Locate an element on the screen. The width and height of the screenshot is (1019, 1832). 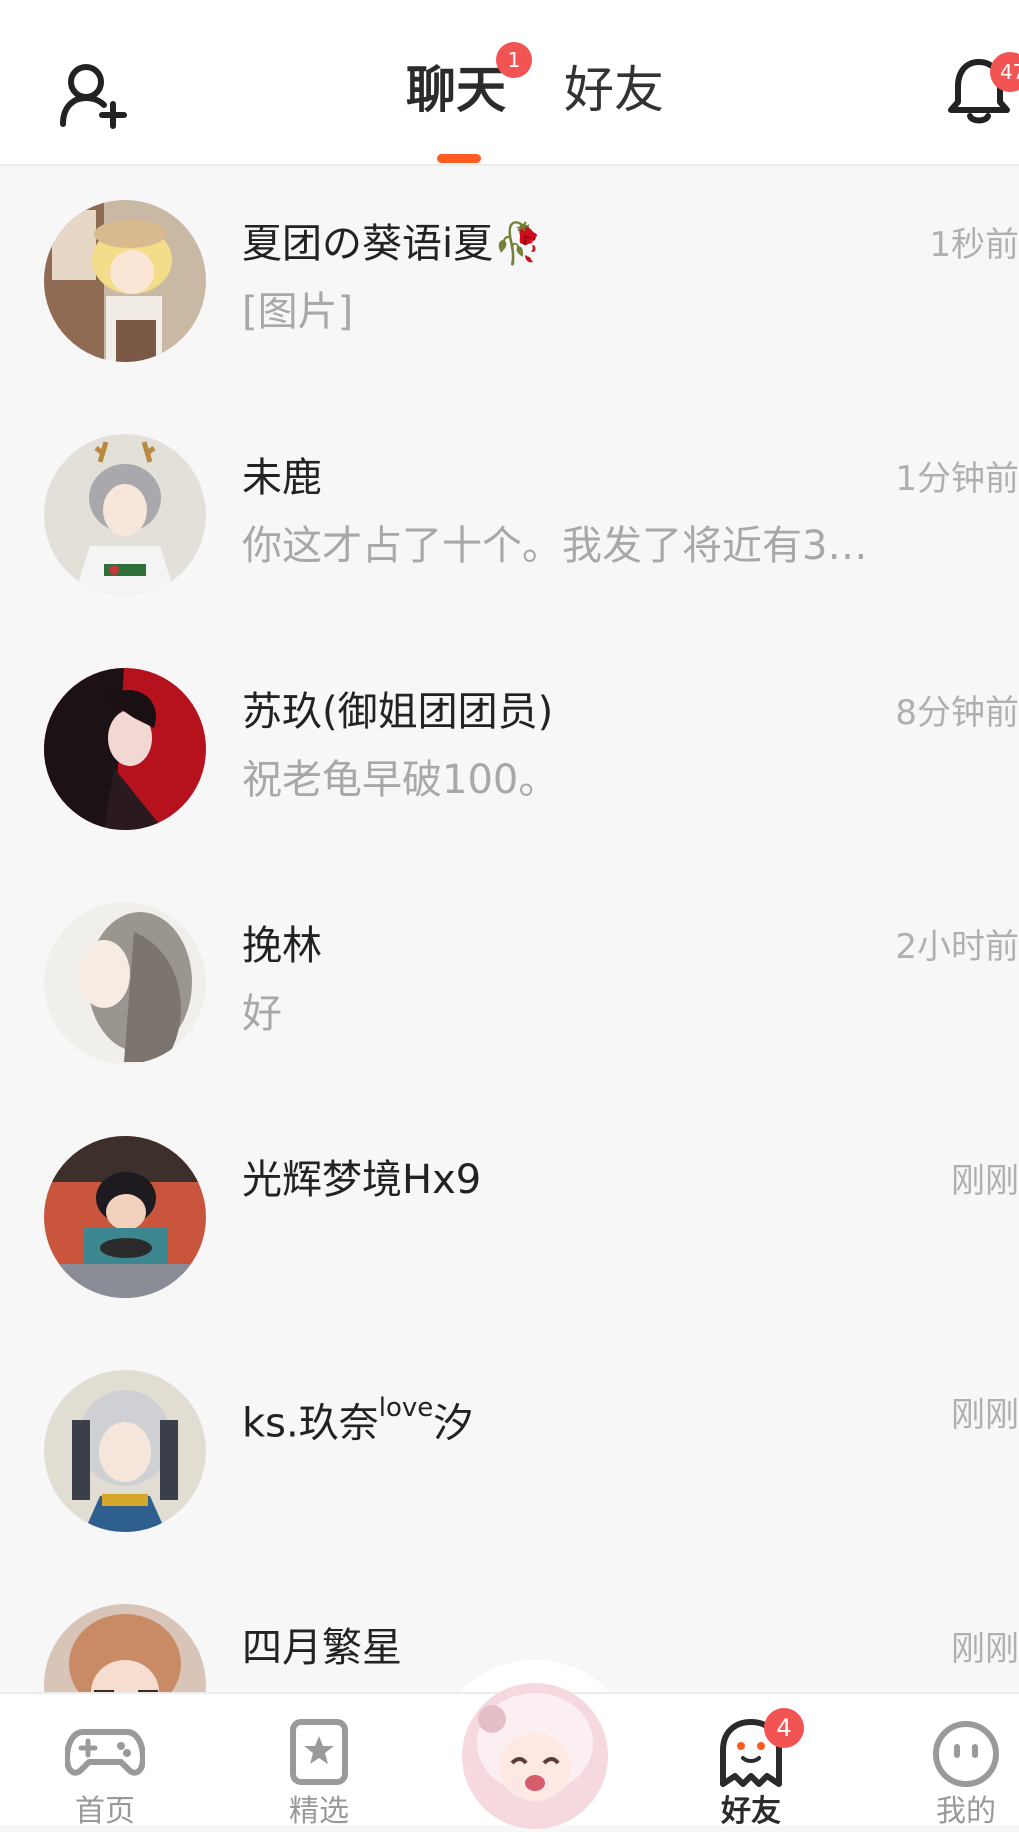
gamepad-icon is located at coordinates (105, 1752).